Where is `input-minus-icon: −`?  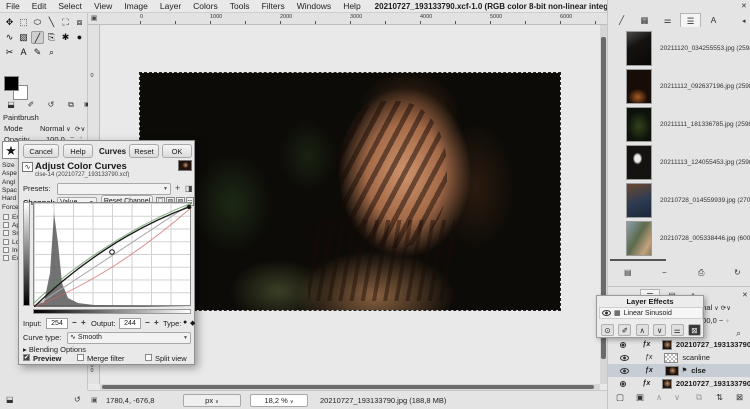
input-minus-icon: − is located at coordinates (74, 322).